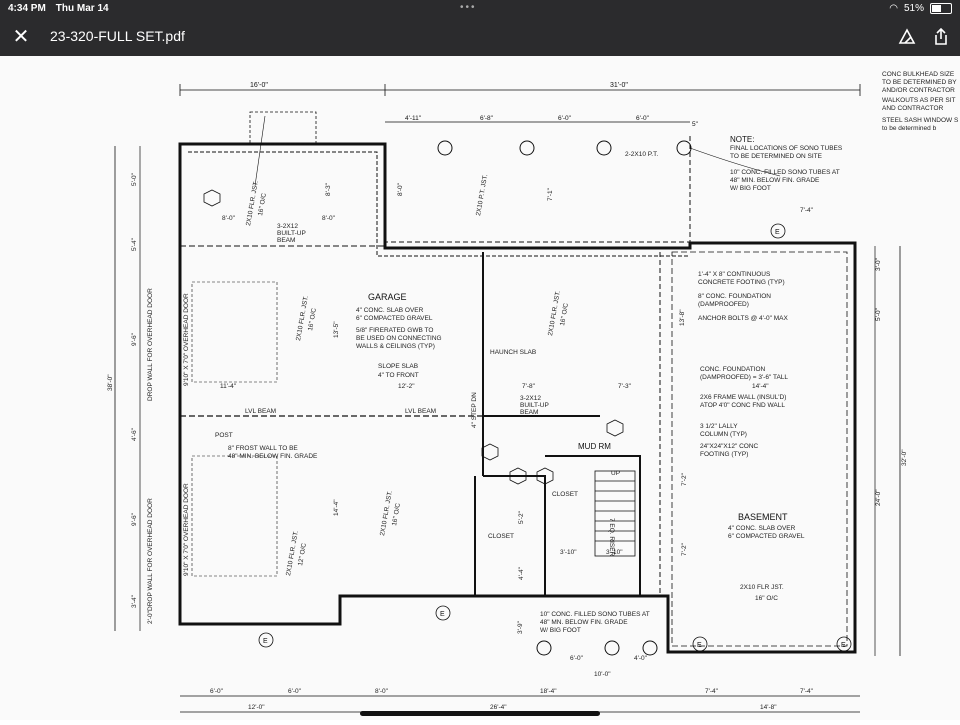  I want to click on built-up-2: BUILT-UP, so click(534, 405).